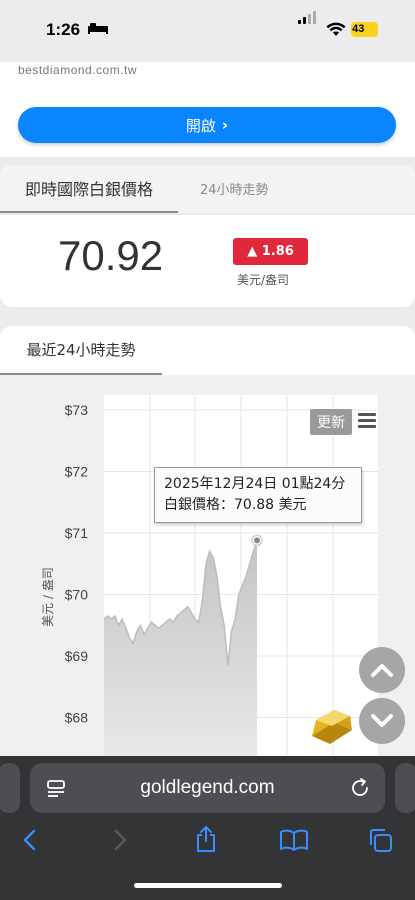 The image size is (415, 900). What do you see at coordinates (89, 189) in the screenshot?
I see `tab-realtime-price: 即時國際白銀價格` at bounding box center [89, 189].